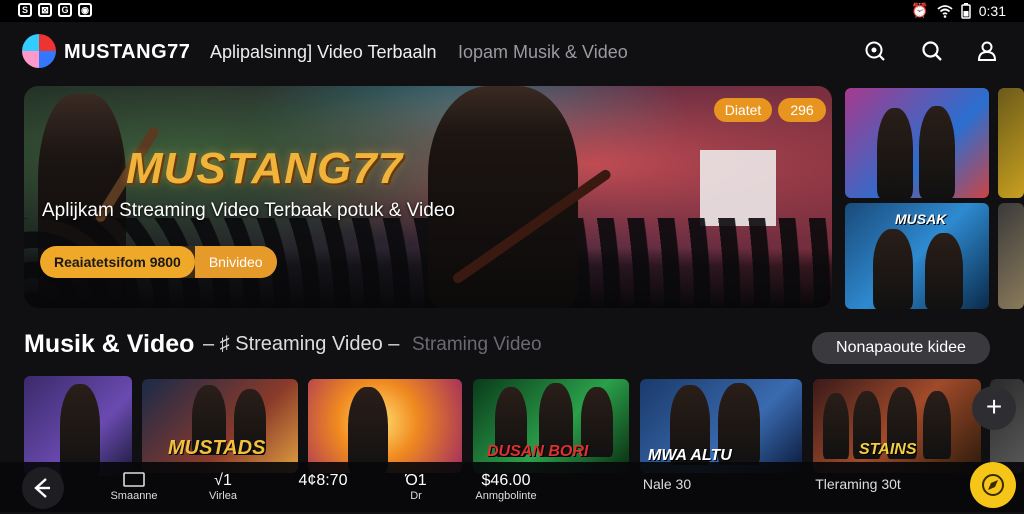  I want to click on bottom-nav-nale: Nale 30, so click(667, 484).